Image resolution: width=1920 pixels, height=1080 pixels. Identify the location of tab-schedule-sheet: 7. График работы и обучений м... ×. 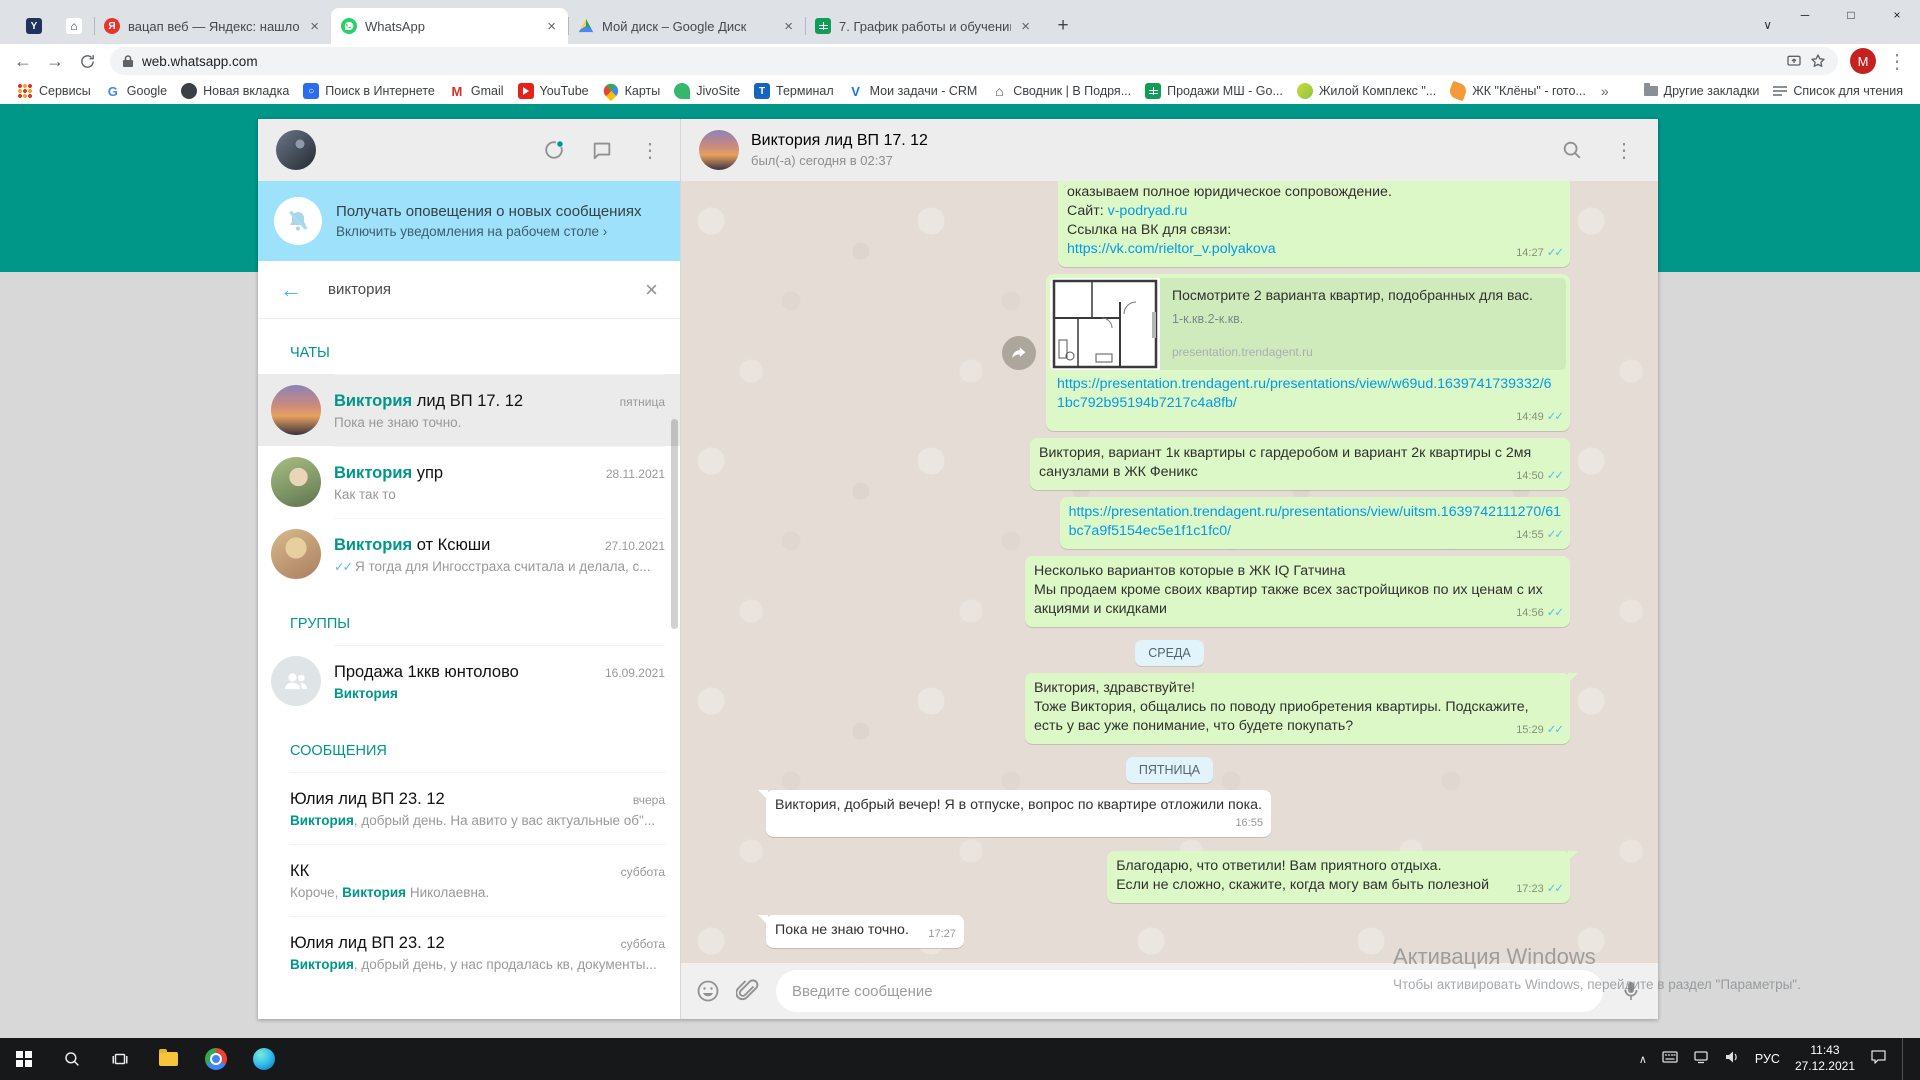
(923, 26).